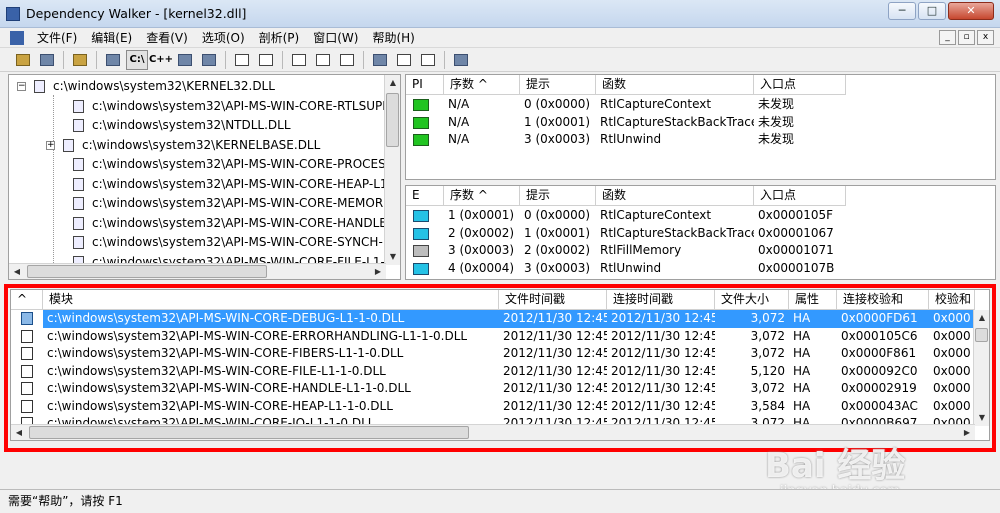 The height and width of the screenshot is (513, 1000). Describe the element at coordinates (183, 145) in the screenshot. I see `tree-node: + c:\windows\system32\KERNELBASE.DLL` at that location.